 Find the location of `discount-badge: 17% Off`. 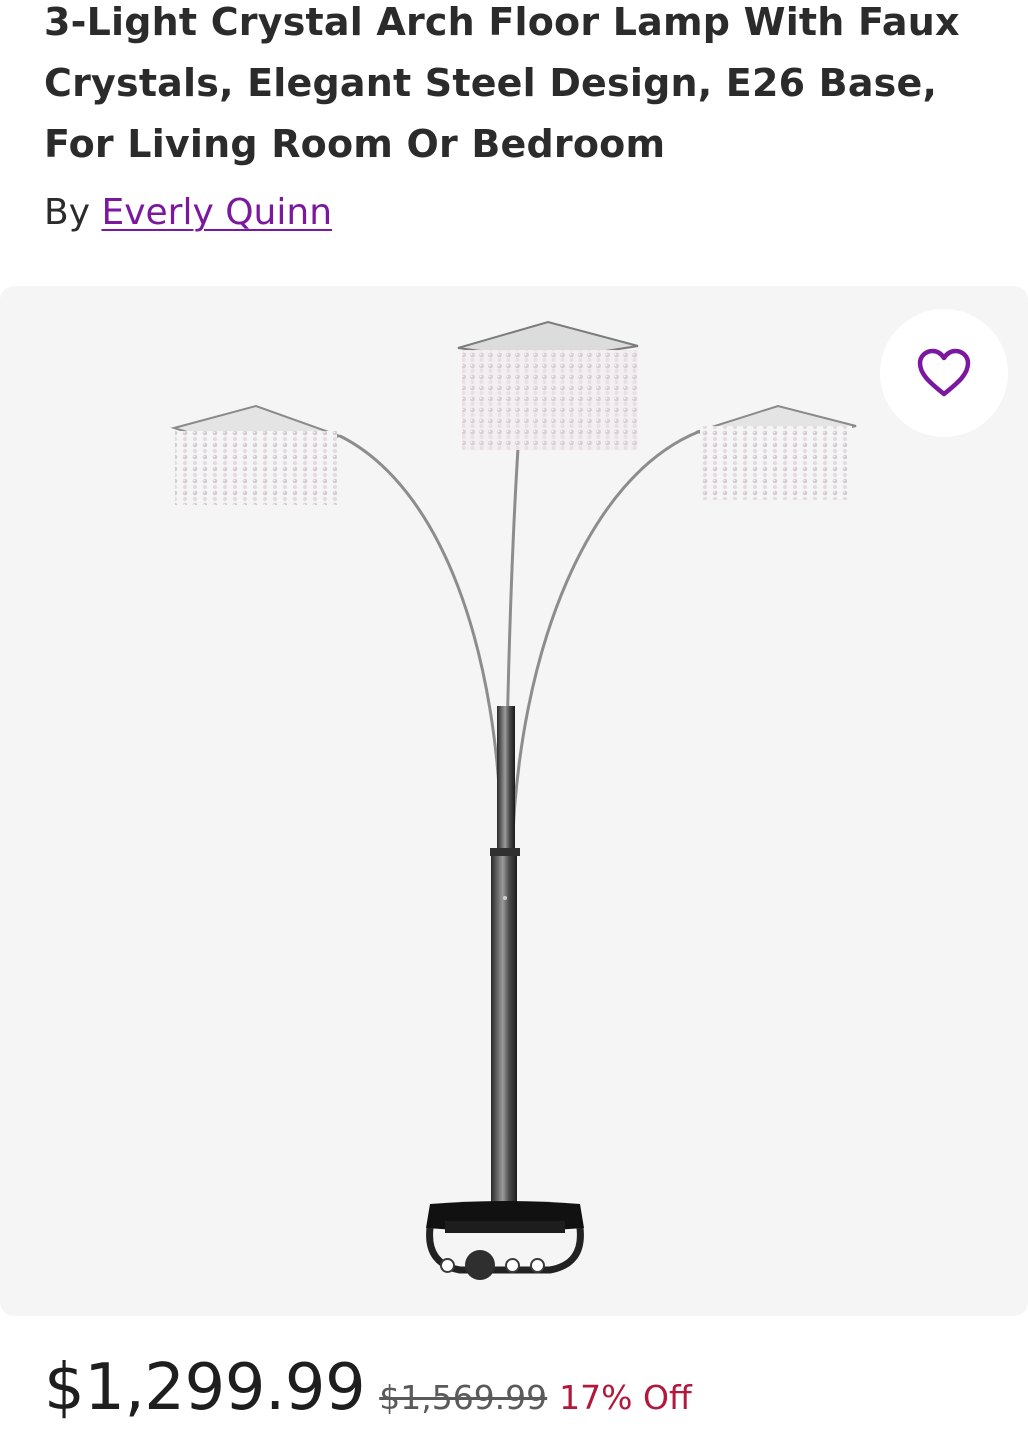

discount-badge: 17% Off is located at coordinates (625, 1397).